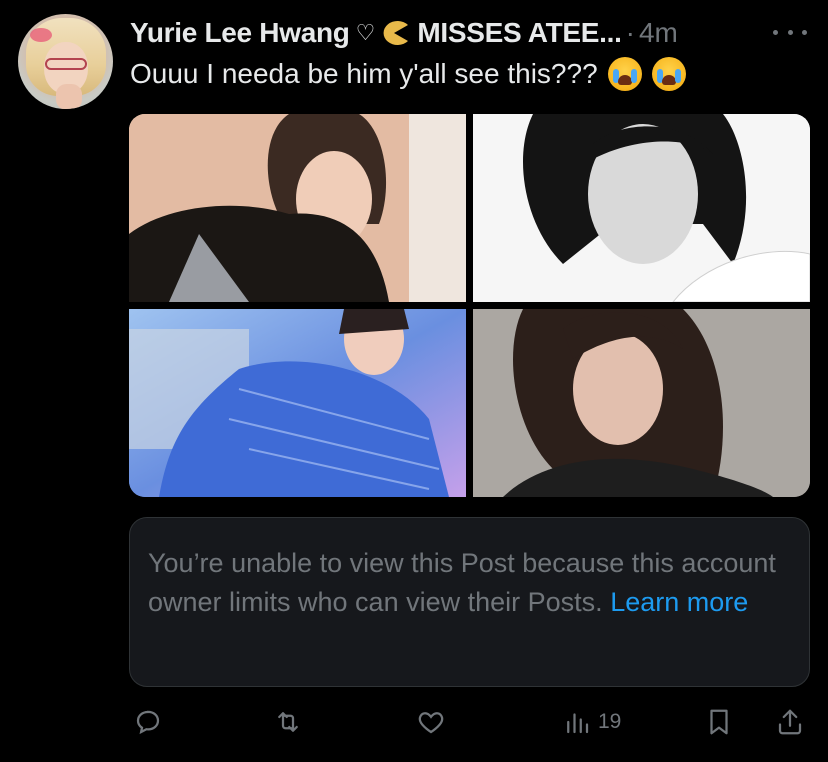 Image resolution: width=828 pixels, height=762 pixels. Describe the element at coordinates (365, 32) in the screenshot. I see `white-heart-icon: ♡` at that location.